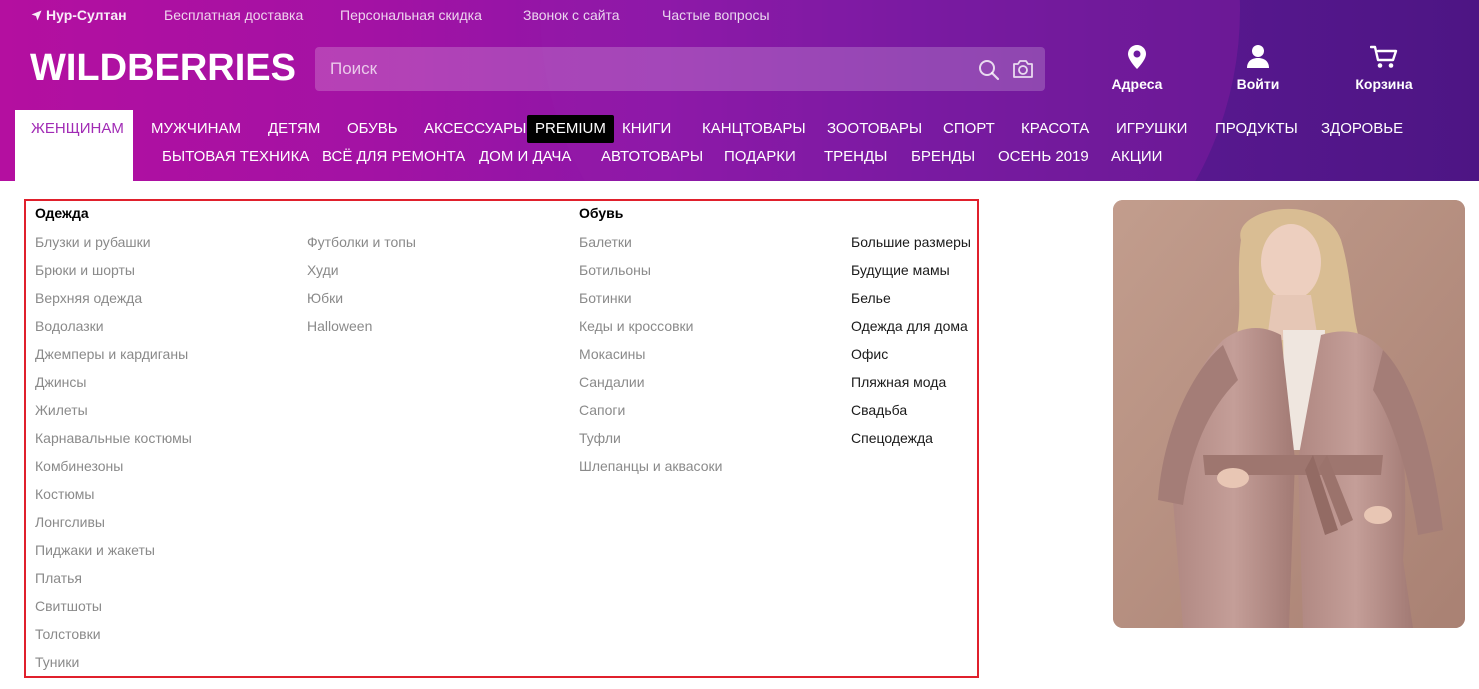 The height and width of the screenshot is (689, 1479). I want to click on category-link: Сандалии, so click(612, 382).